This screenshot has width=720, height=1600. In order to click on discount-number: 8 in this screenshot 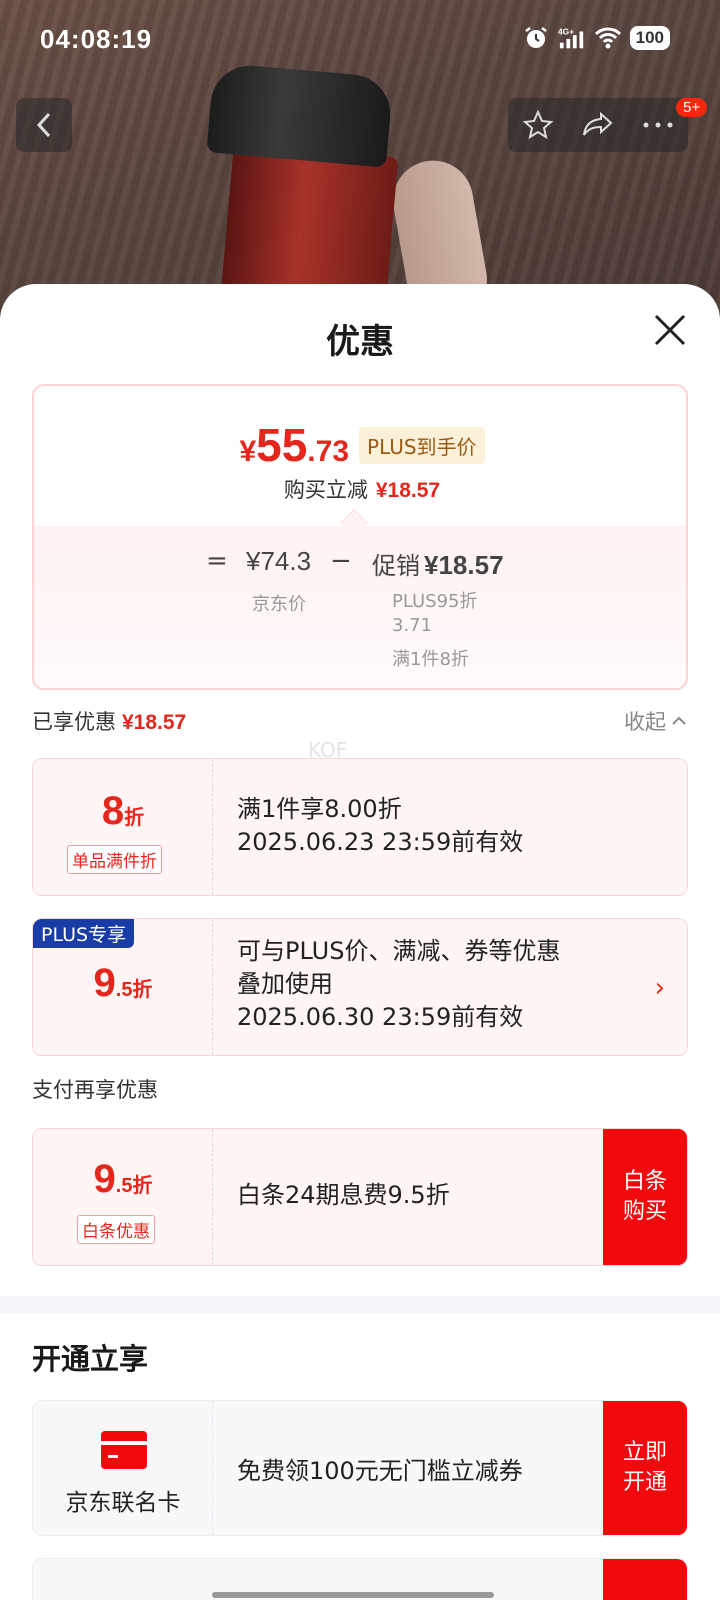, I will do `click(113, 811)`.